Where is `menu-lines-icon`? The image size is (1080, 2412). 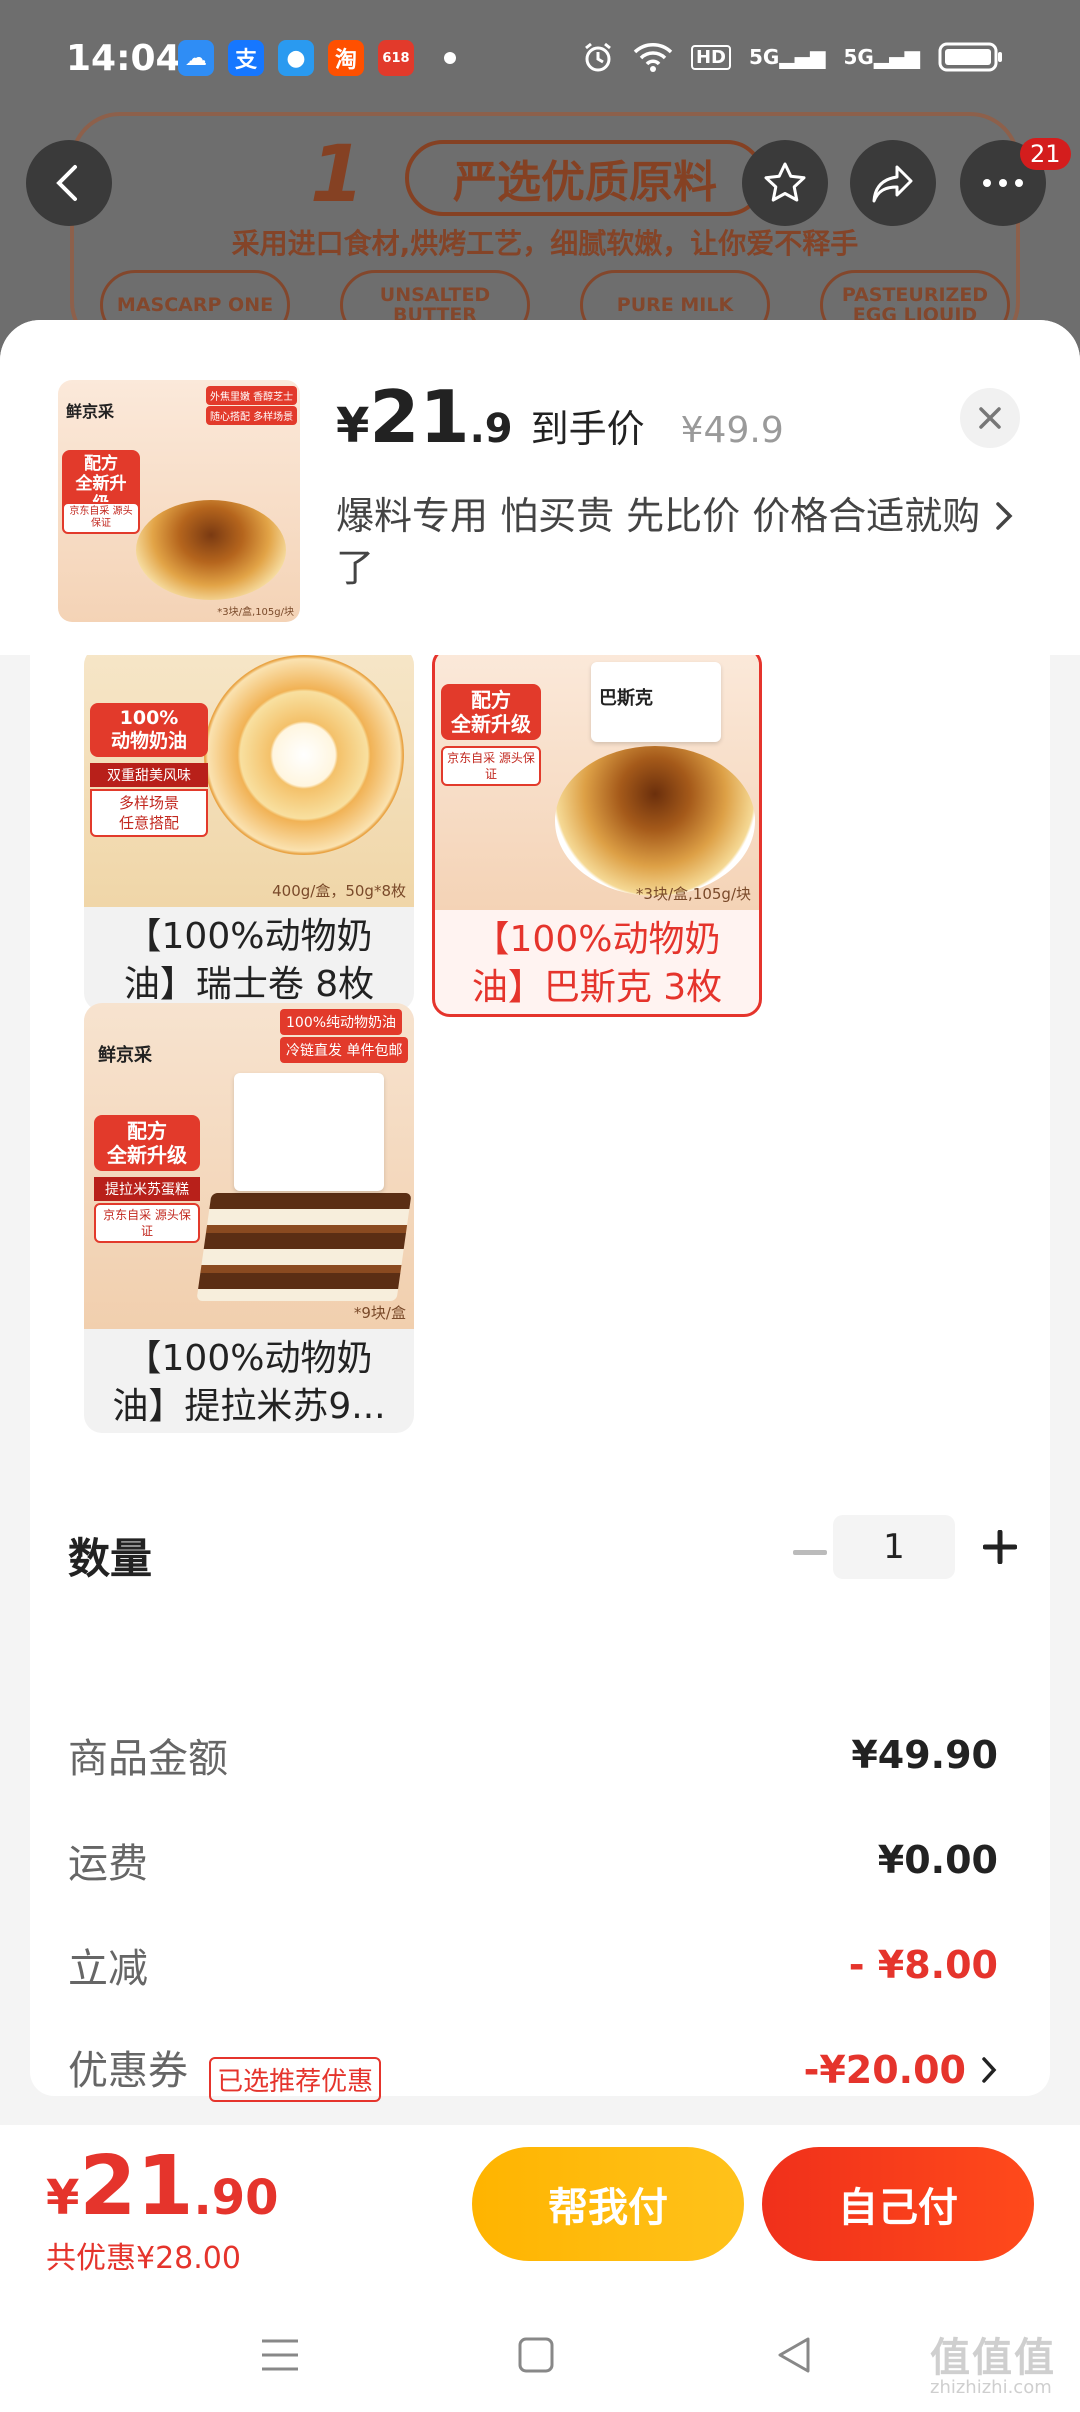
menu-lines-icon is located at coordinates (280, 2355).